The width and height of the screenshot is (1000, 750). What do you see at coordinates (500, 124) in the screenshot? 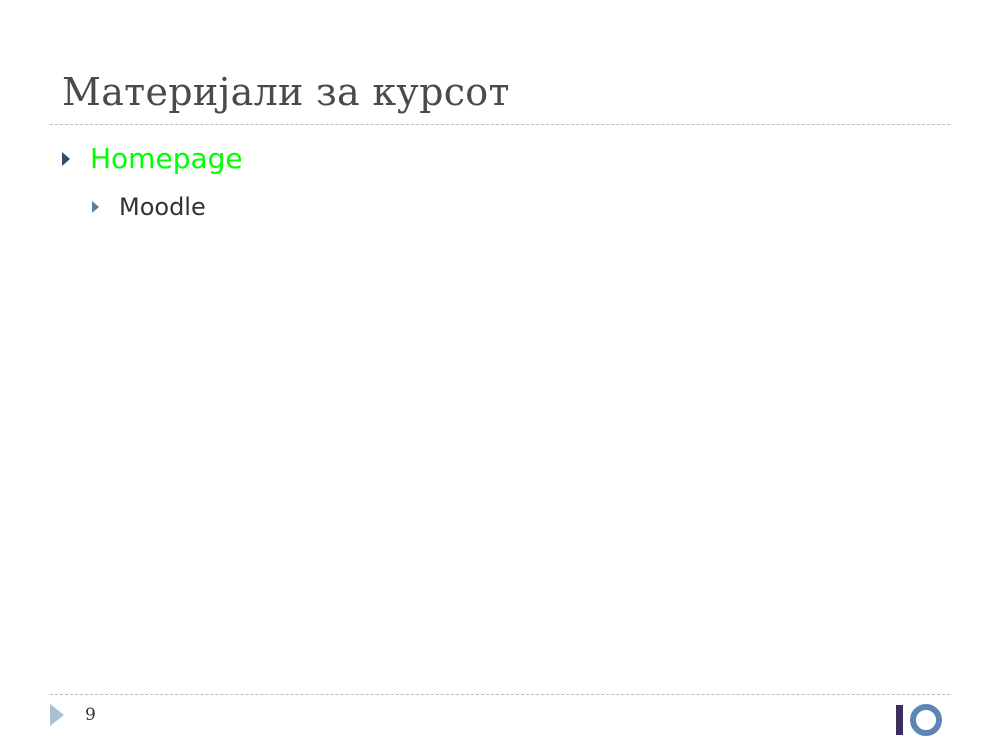
I see `title-divider` at bounding box center [500, 124].